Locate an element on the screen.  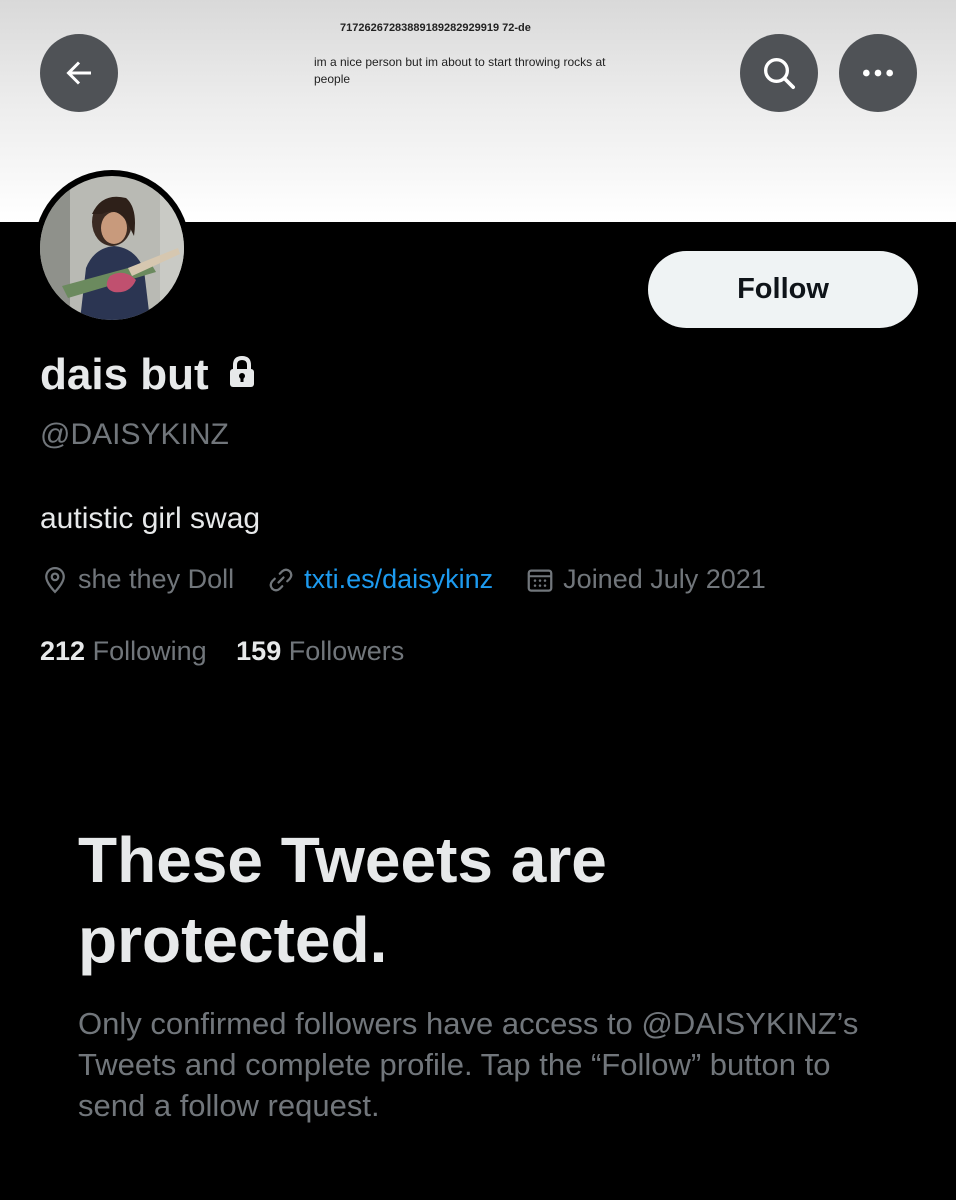
joined-text: Joined July 2021 is located at coordinates (664, 579).